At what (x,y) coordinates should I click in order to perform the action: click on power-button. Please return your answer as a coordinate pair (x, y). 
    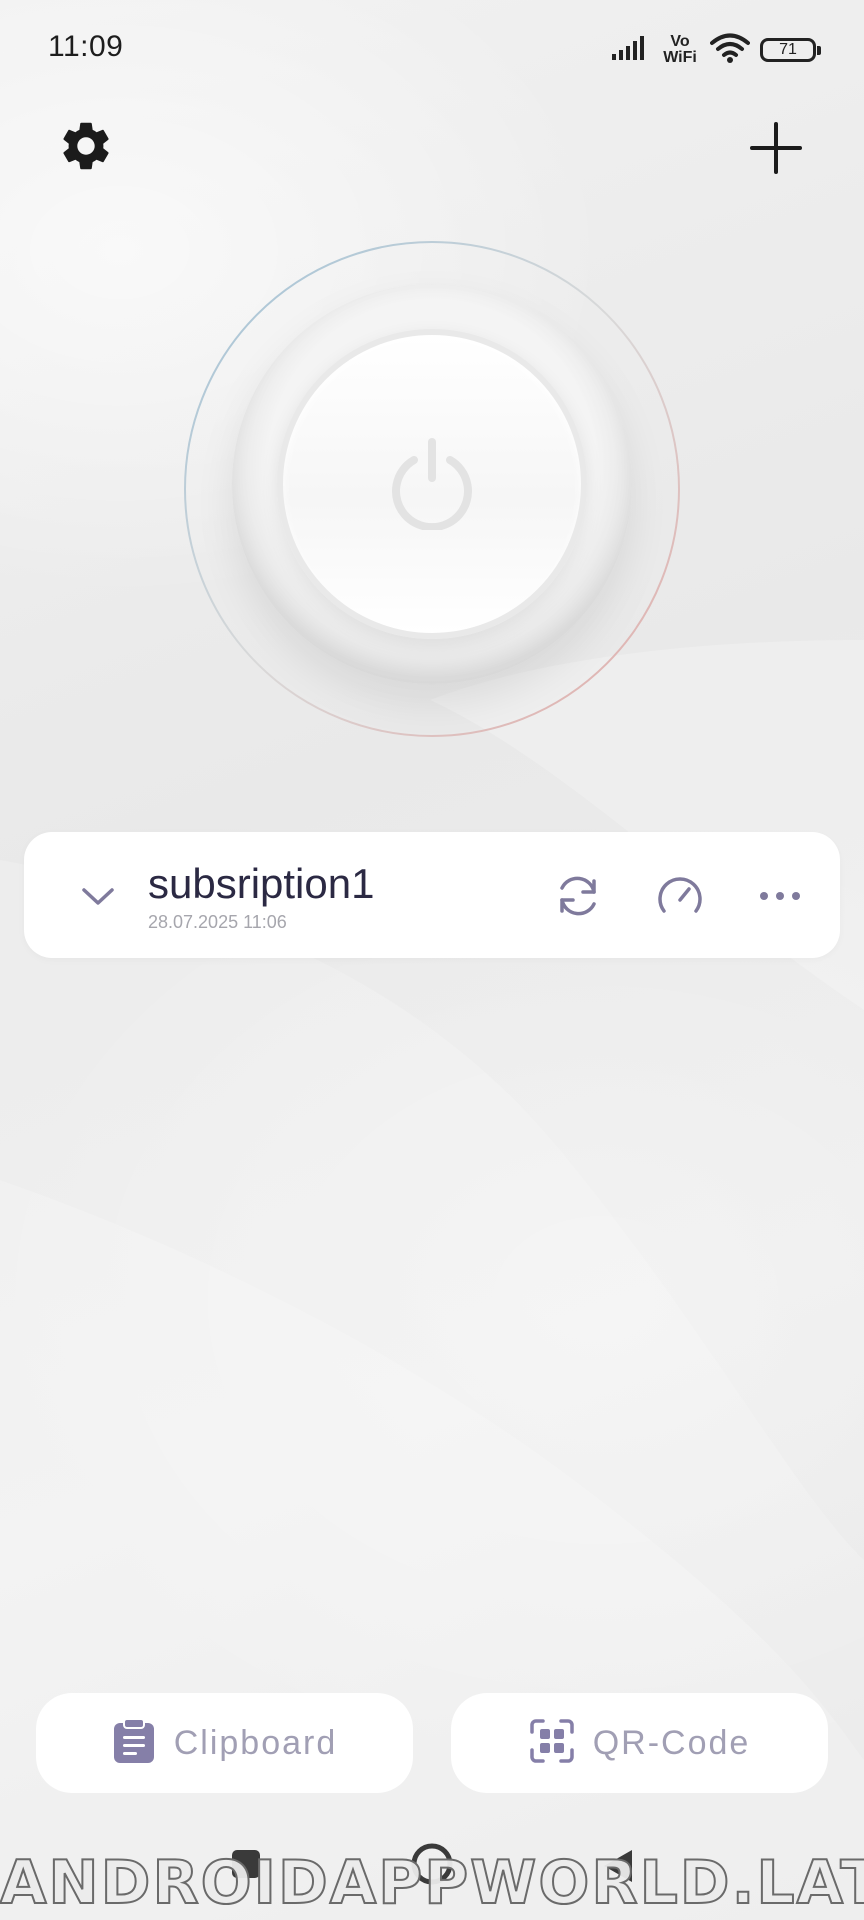
    Looking at the image, I should click on (432, 484).